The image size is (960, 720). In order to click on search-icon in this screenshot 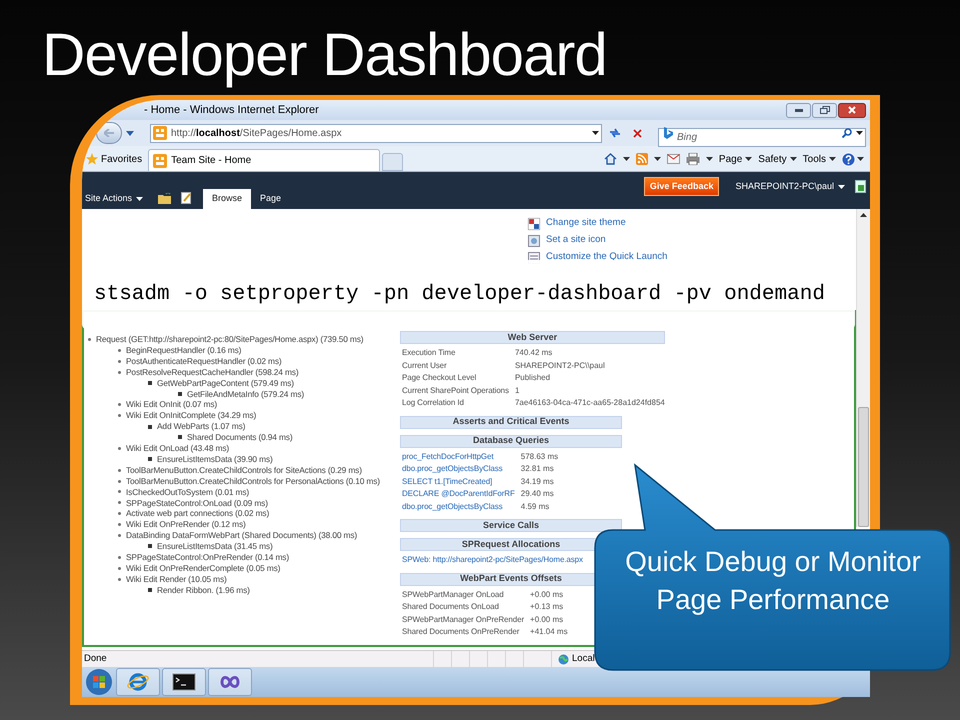, I will do `click(847, 133)`.